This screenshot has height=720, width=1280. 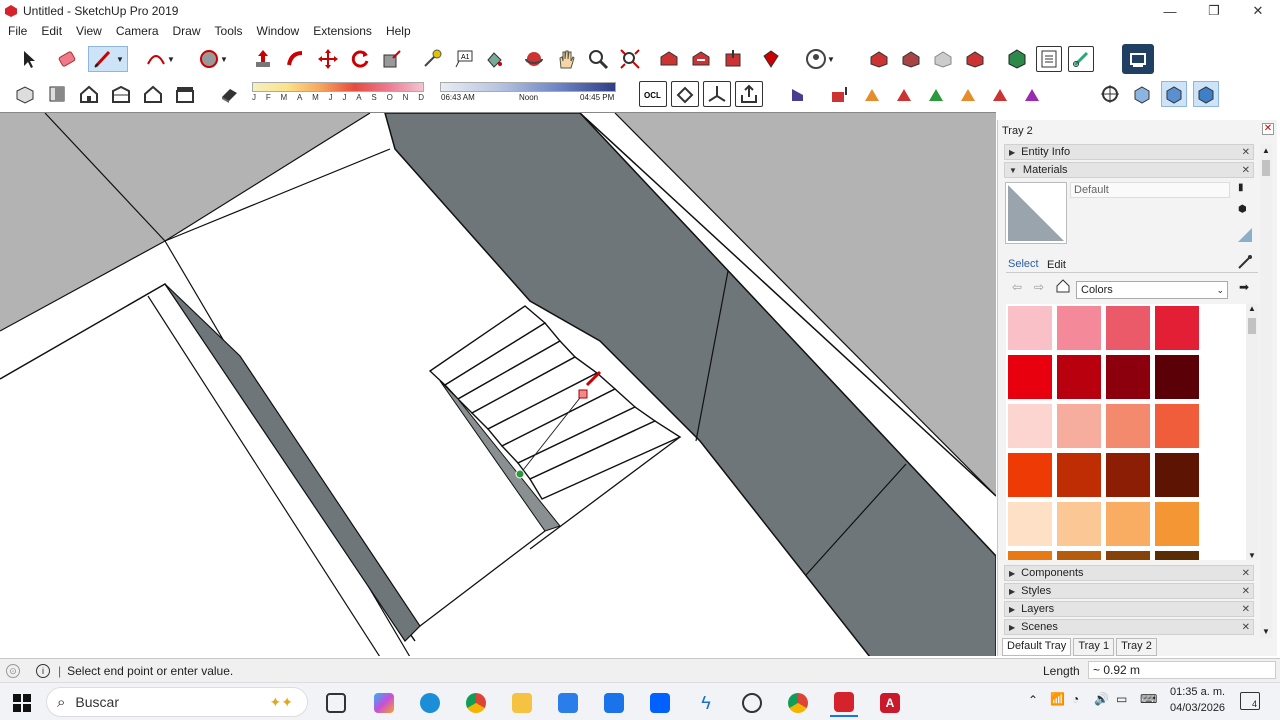 What do you see at coordinates (360, 59) in the screenshot?
I see `rotate-tool-icon` at bounding box center [360, 59].